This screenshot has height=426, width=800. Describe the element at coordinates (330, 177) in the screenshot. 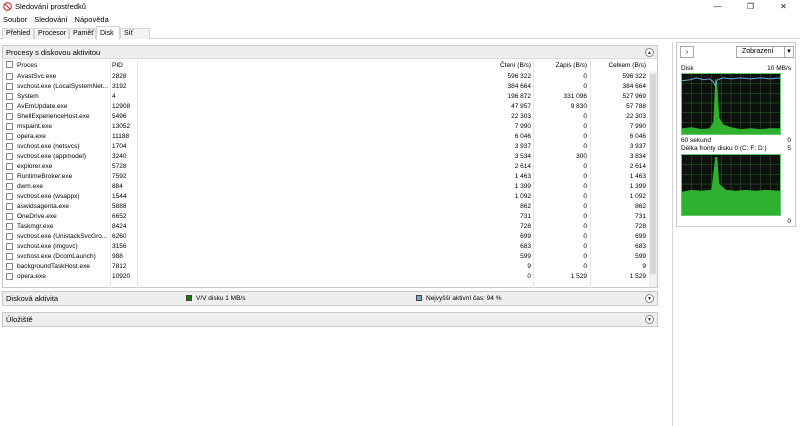

I see `table-row: RuntimeBroker.exe 7592 1 463 0 1 463` at that location.